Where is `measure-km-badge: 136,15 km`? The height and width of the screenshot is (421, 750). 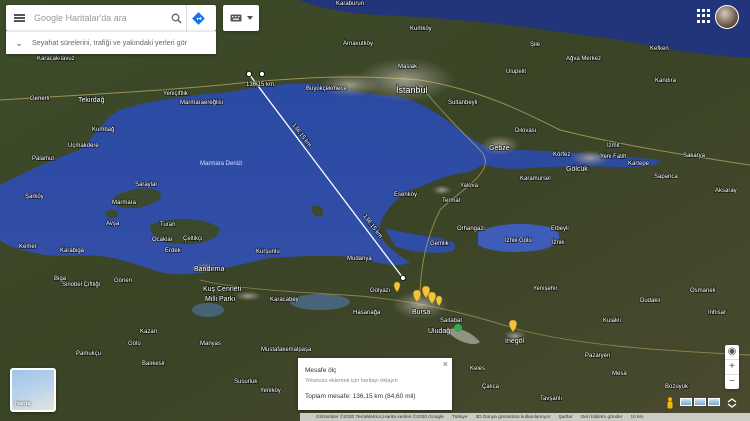 measure-km-badge: 136,15 km is located at coordinates (260, 85).